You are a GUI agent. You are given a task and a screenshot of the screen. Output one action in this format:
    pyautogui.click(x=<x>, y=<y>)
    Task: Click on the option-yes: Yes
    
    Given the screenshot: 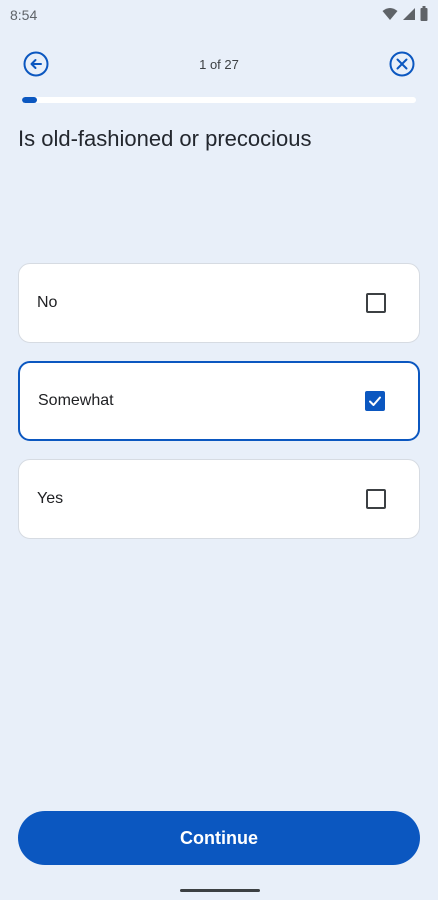 What is the action you would take?
    pyautogui.click(x=219, y=499)
    